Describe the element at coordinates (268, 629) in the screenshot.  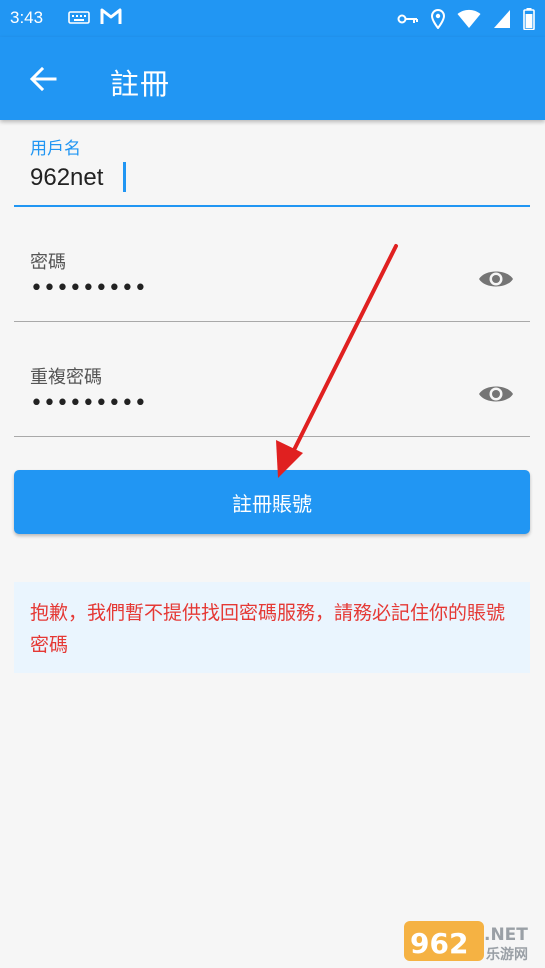
I see `notice-text: 抱歉，我們暫不提供找回密碼服務，請務必記住你的賬號密碼` at that location.